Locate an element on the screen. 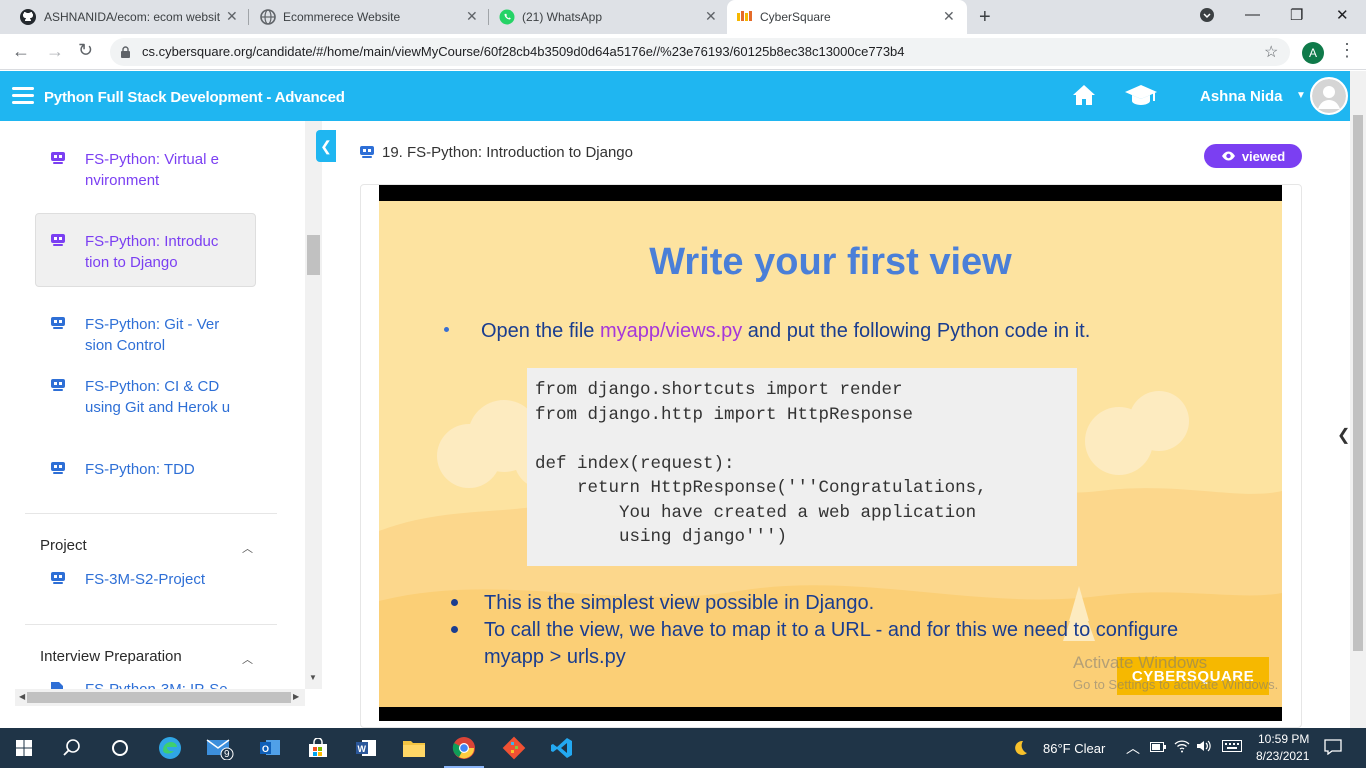  svg-text: W is located at coordinates (362, 749).